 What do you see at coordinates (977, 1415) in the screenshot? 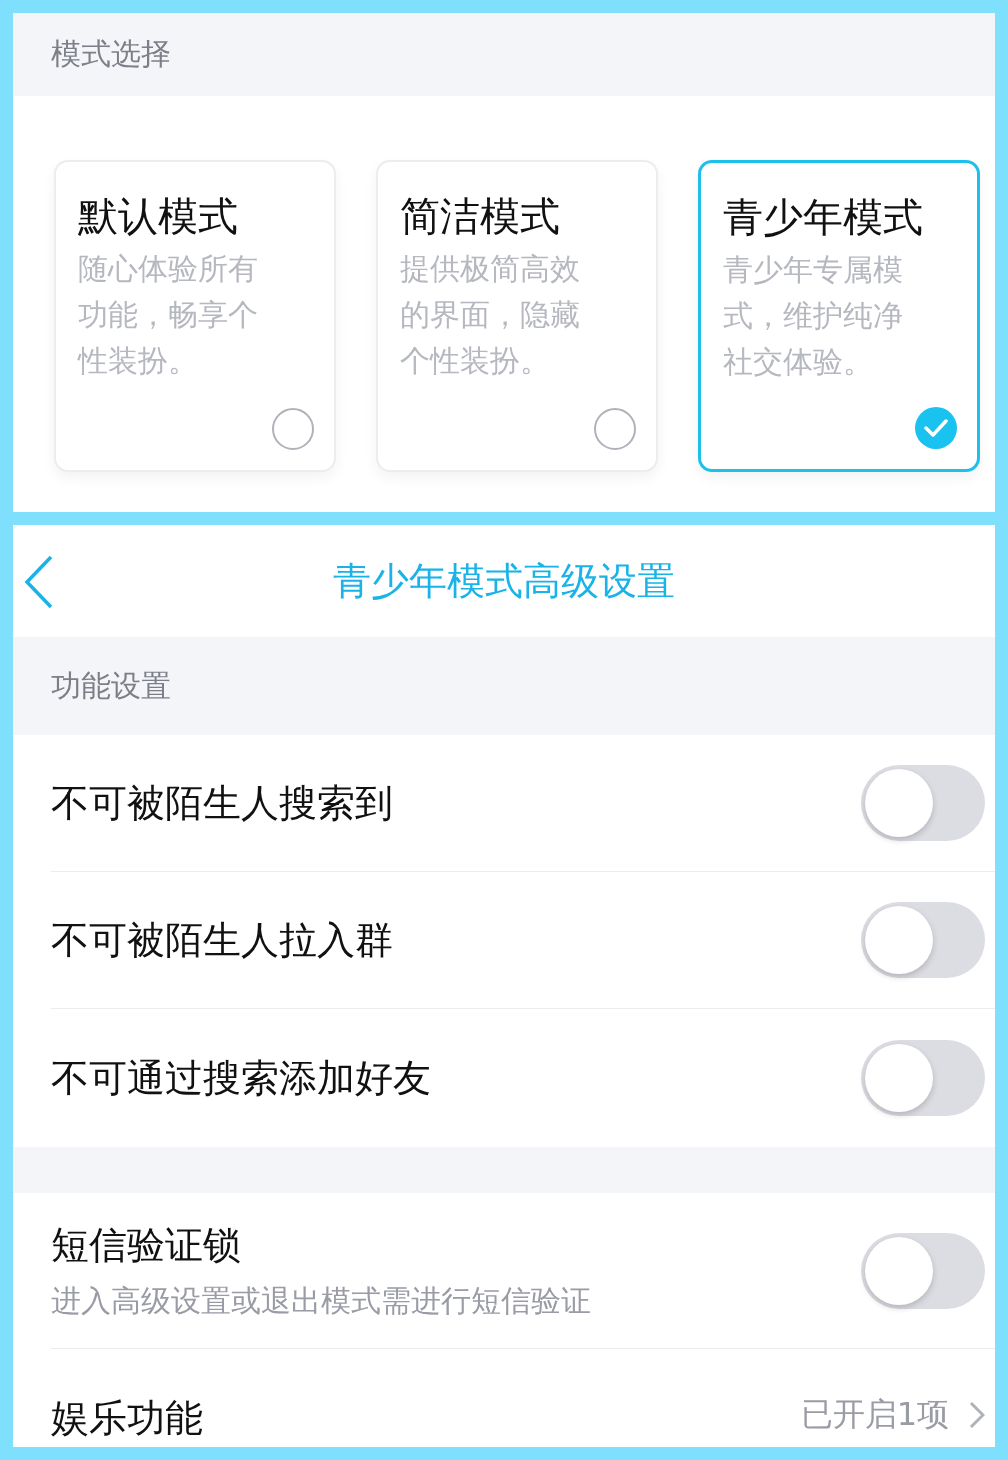
I see `chevron-right-icon` at bounding box center [977, 1415].